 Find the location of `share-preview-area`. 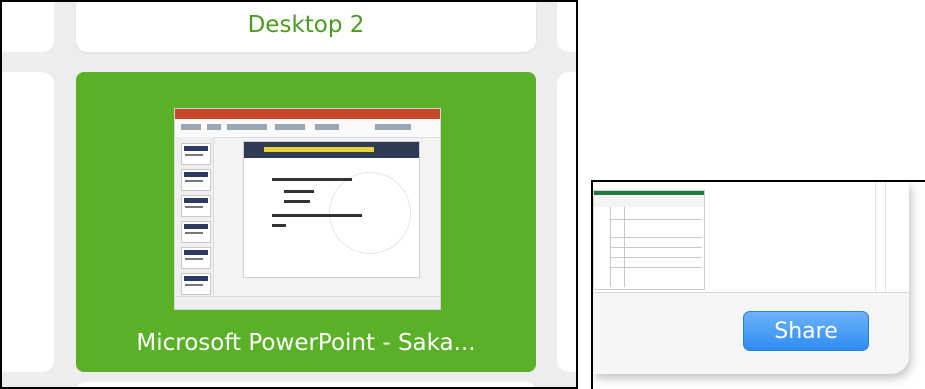

share-preview-area is located at coordinates (751, 237).